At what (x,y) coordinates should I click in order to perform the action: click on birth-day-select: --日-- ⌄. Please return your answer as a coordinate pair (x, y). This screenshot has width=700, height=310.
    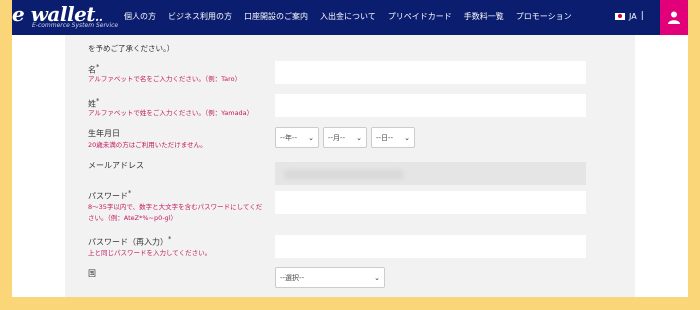
    Looking at the image, I should click on (393, 137).